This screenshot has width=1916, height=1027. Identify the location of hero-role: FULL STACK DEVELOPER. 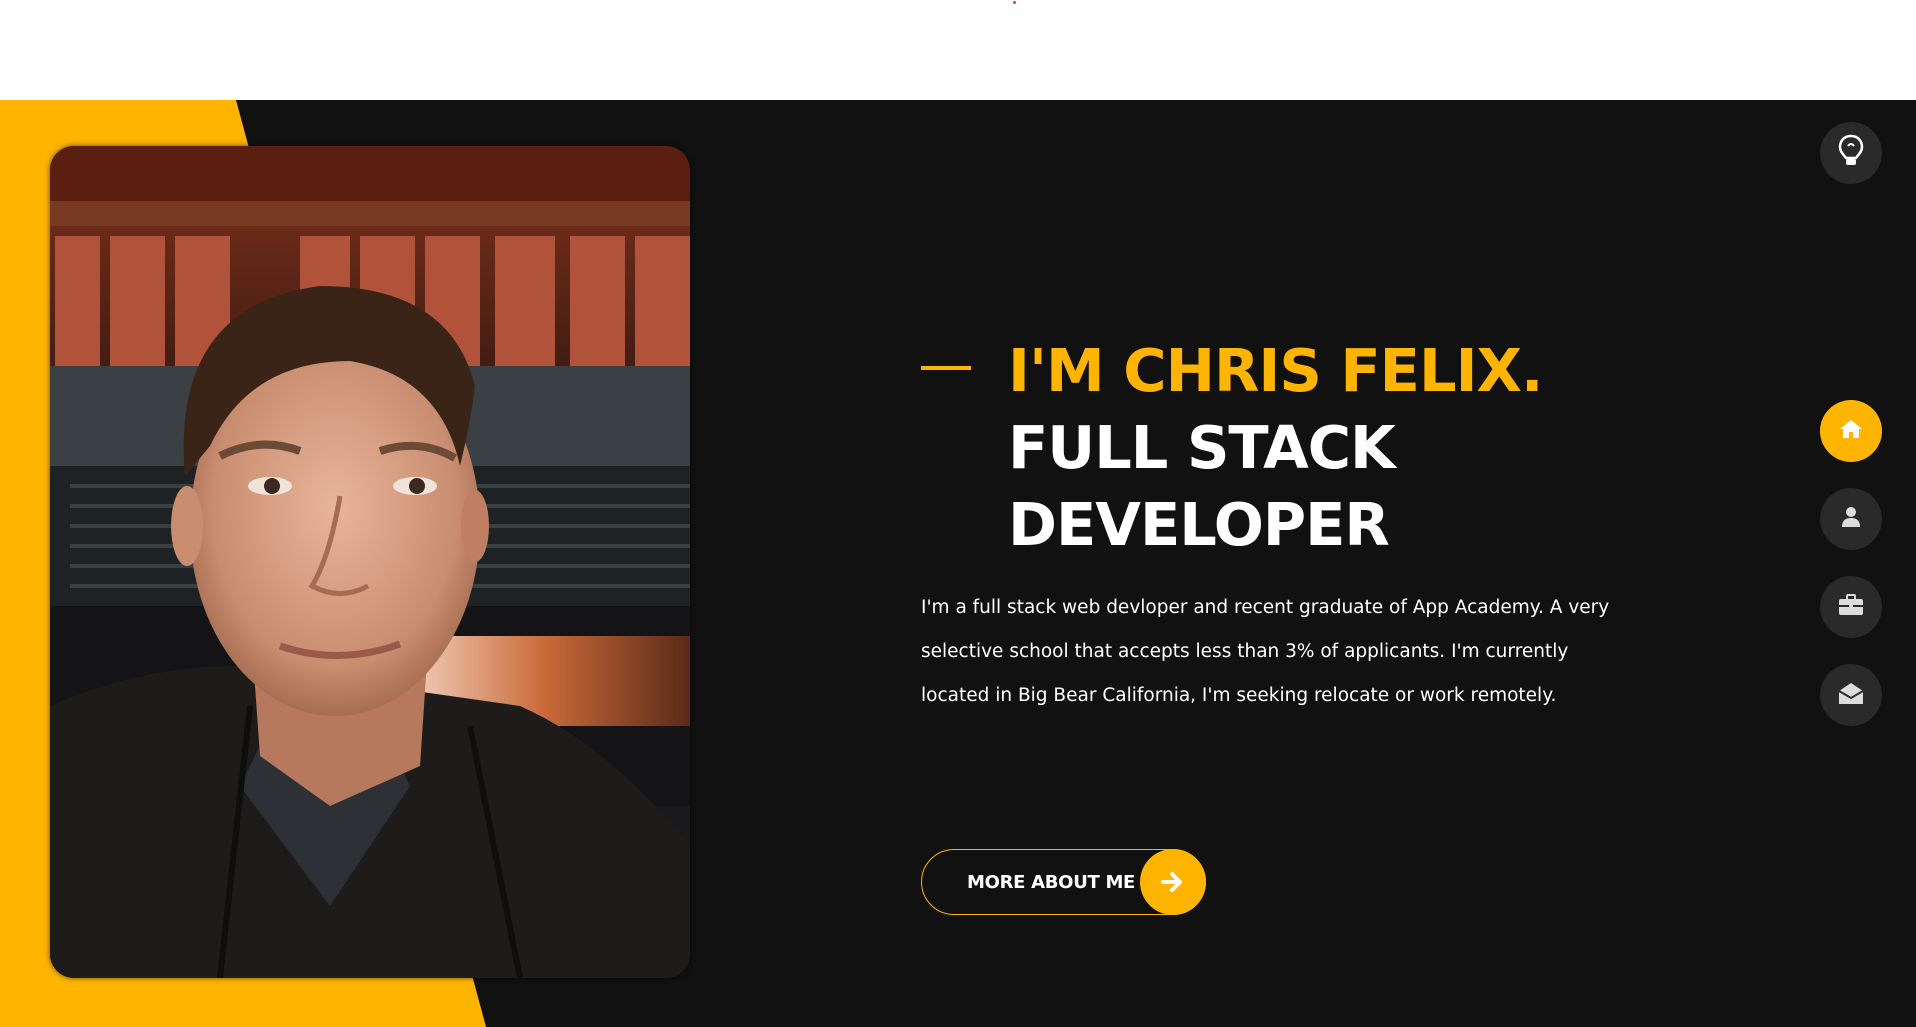
(1202, 486).